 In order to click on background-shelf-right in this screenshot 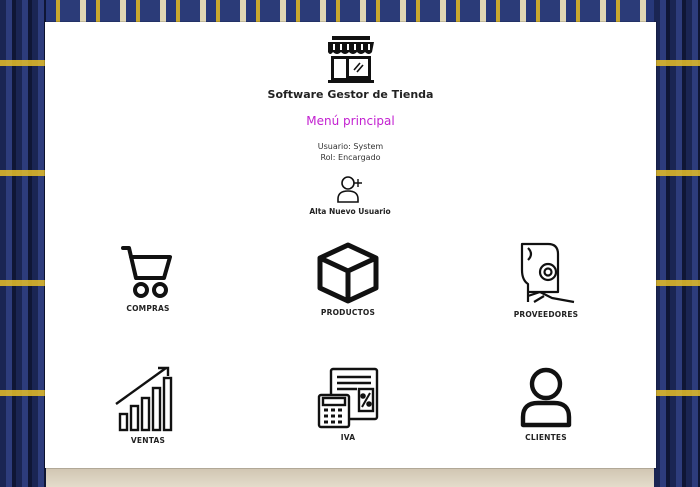, I will do `click(677, 243)`.